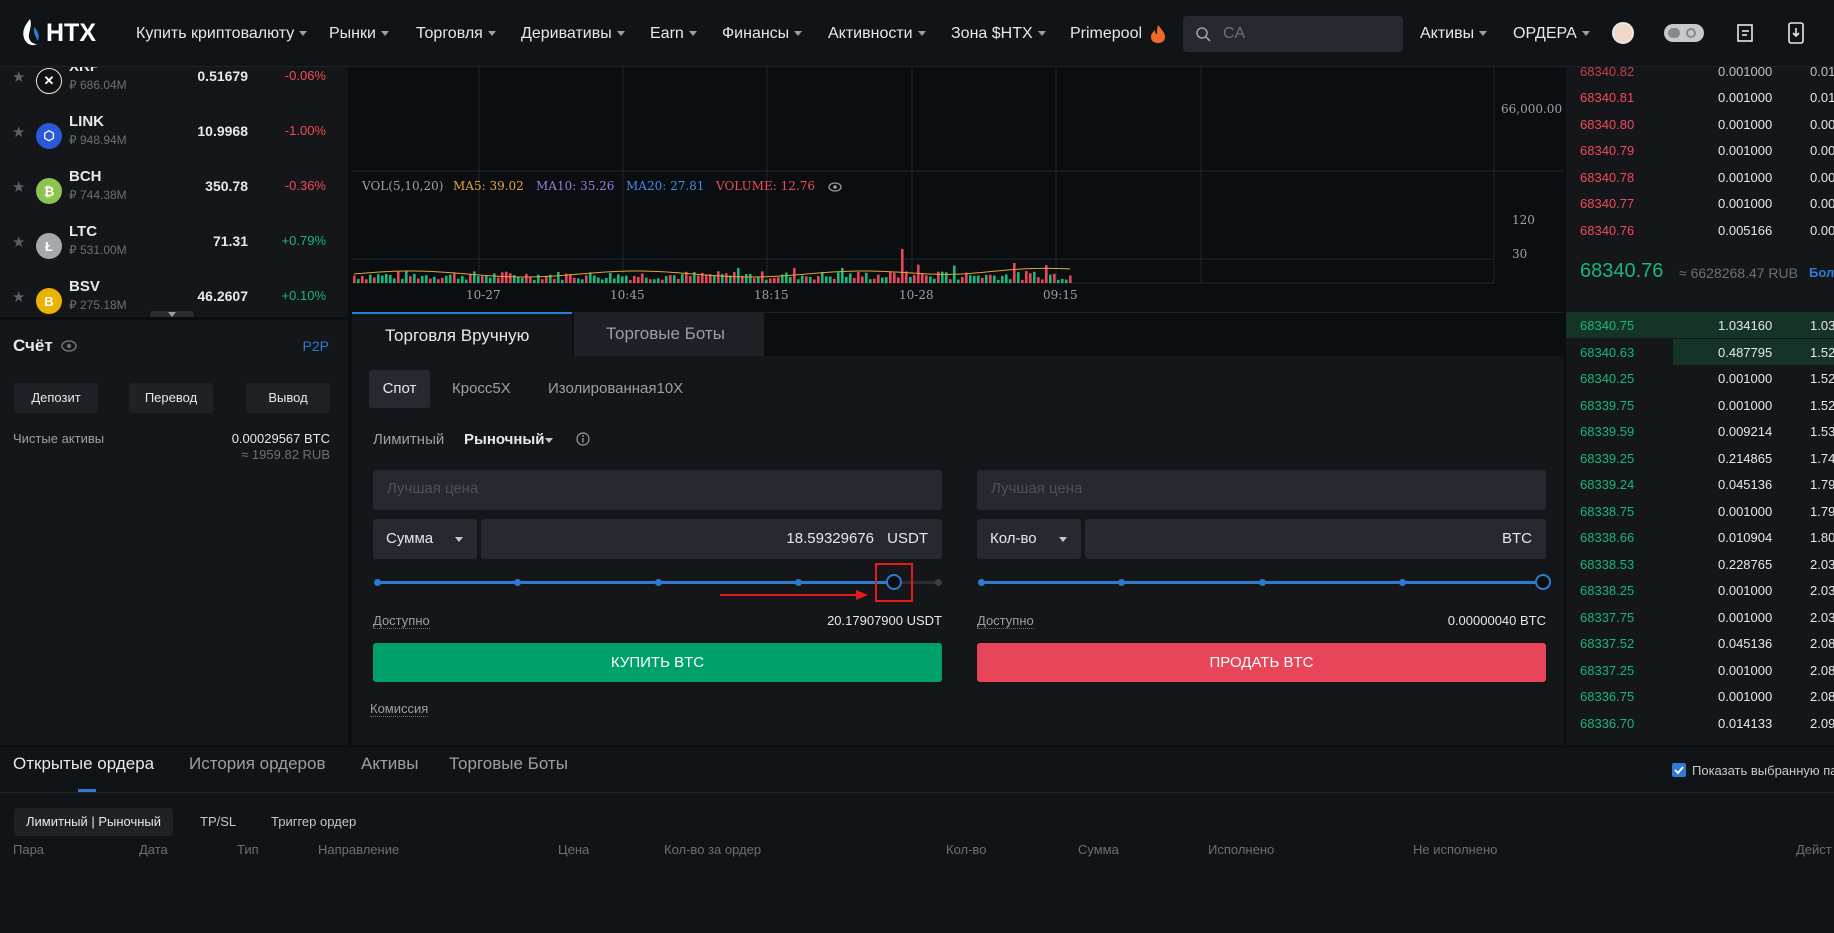 The width and height of the screenshot is (1834, 933). I want to click on nav-primepool: Primepool, so click(1118, 33).